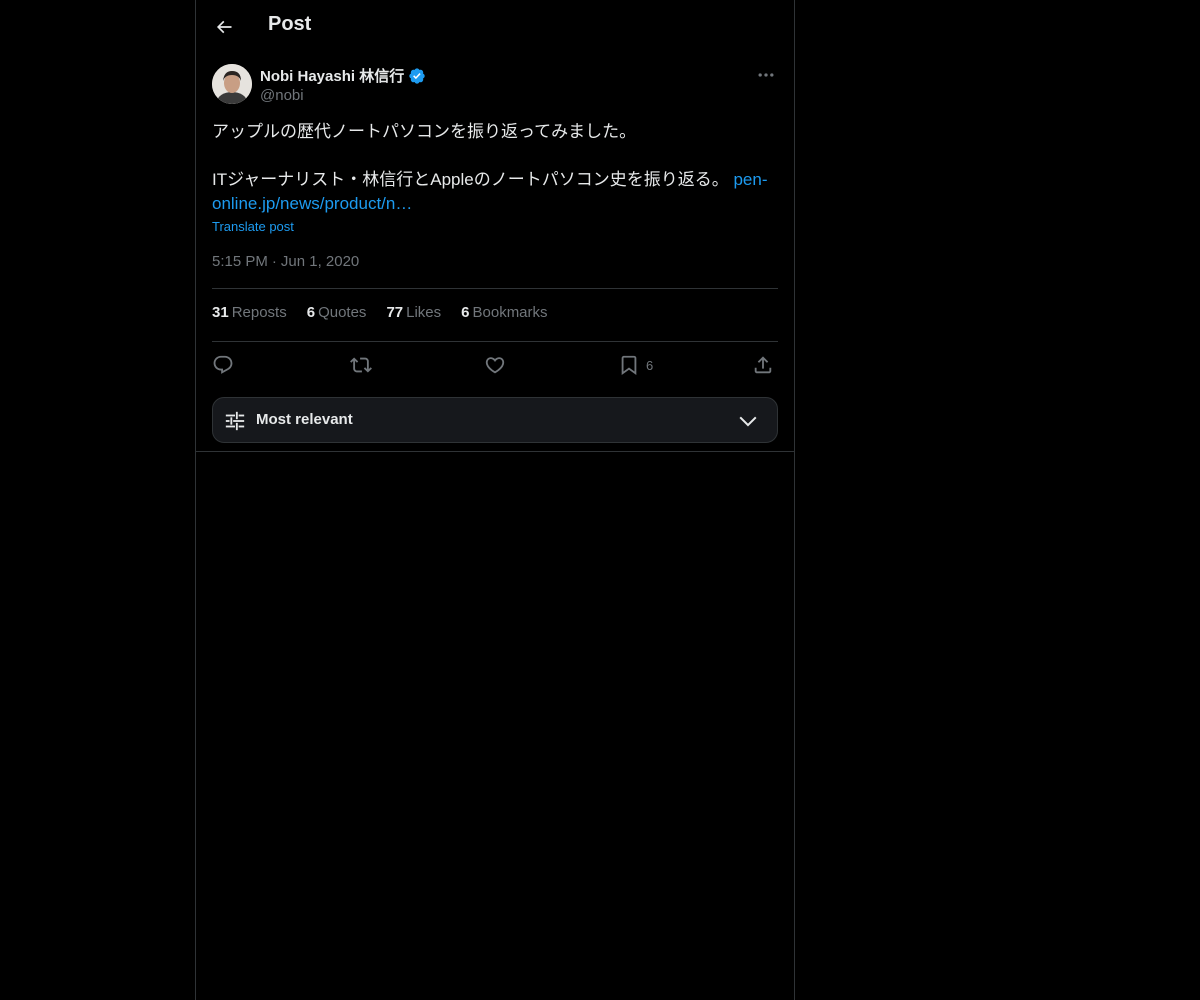 Image resolution: width=1200 pixels, height=1000 pixels. Describe the element at coordinates (424, 131) in the screenshot. I see `post-text-line: アップルの歴代ノートパソコンを振り返ってみました。` at that location.